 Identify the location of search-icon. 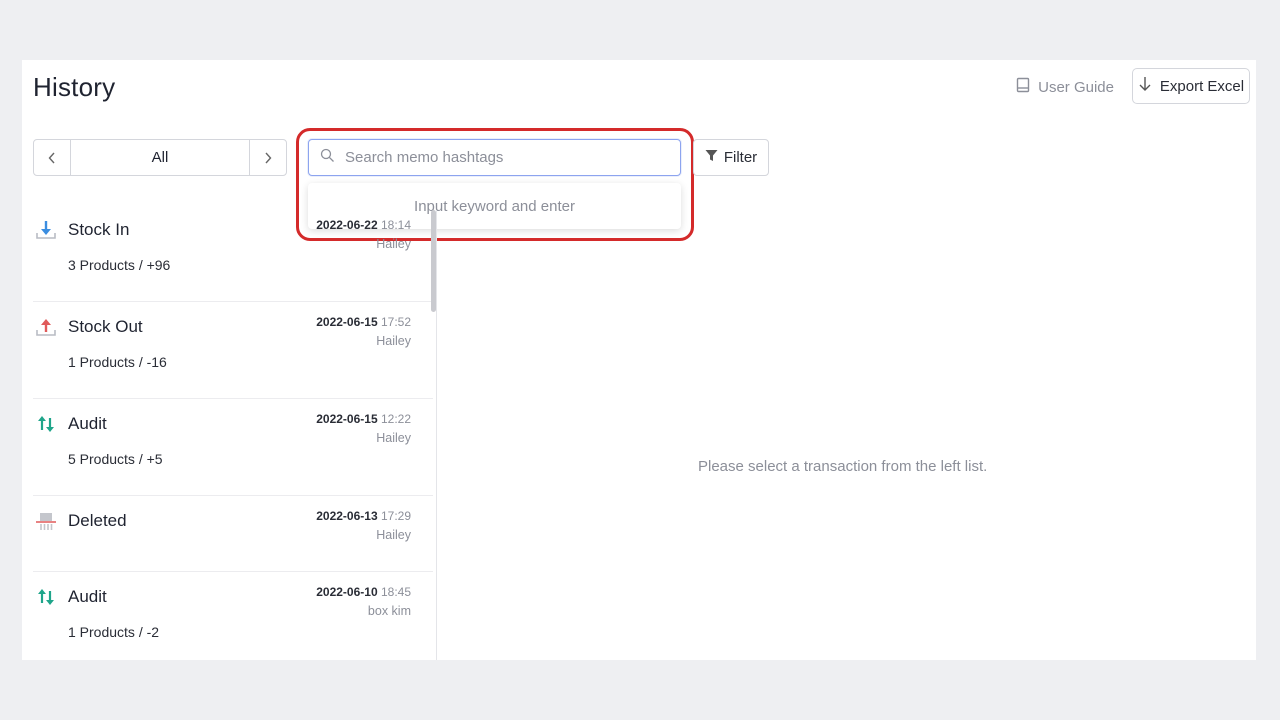
(327, 158).